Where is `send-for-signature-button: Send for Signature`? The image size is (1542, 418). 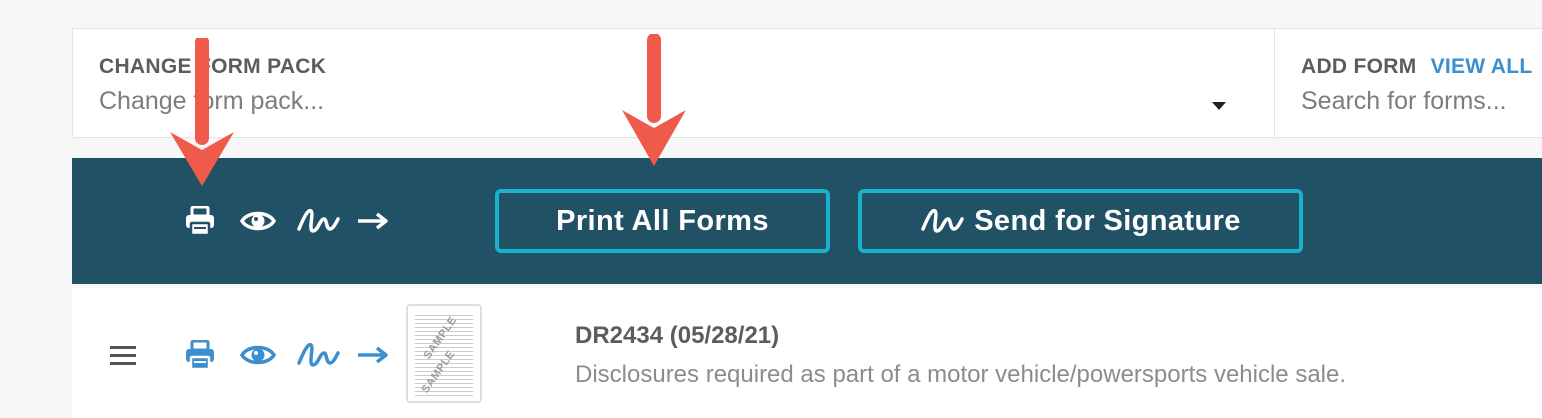 send-for-signature-button: Send for Signature is located at coordinates (1080, 221).